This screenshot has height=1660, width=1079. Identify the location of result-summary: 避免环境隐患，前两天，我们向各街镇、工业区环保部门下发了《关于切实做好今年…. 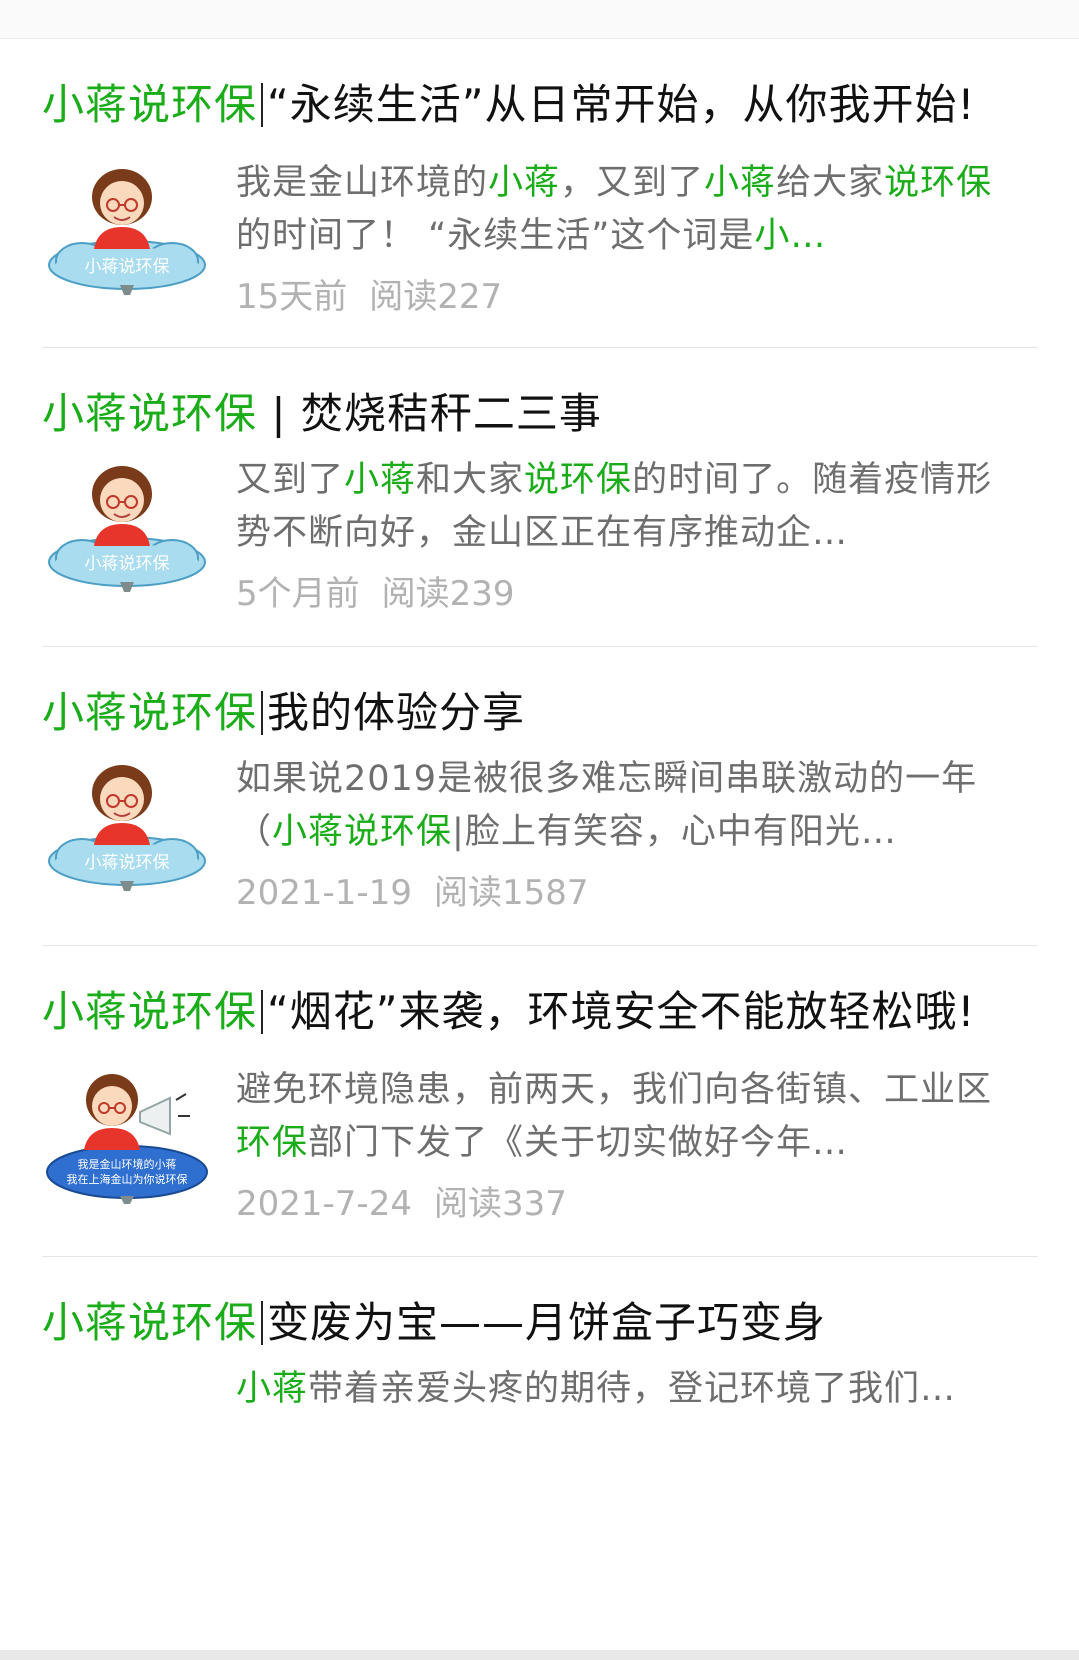
(614, 1116).